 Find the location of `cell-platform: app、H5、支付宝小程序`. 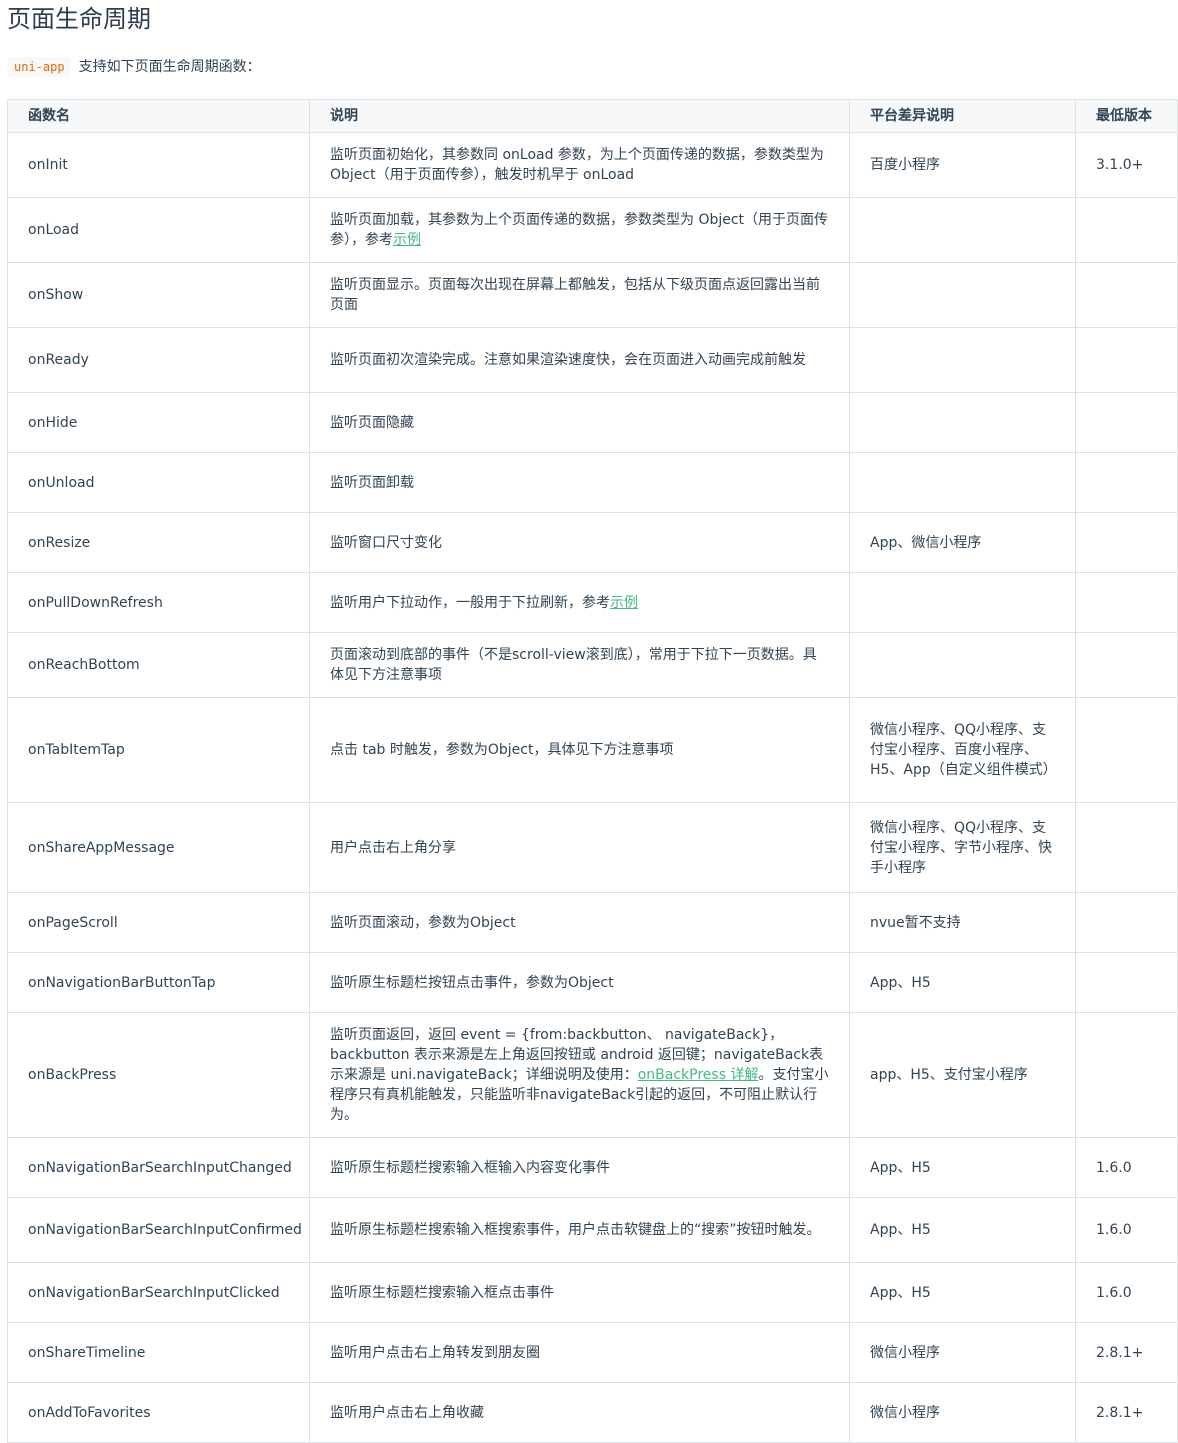

cell-platform: app、H5、支付宝小程序 is located at coordinates (962, 1075).